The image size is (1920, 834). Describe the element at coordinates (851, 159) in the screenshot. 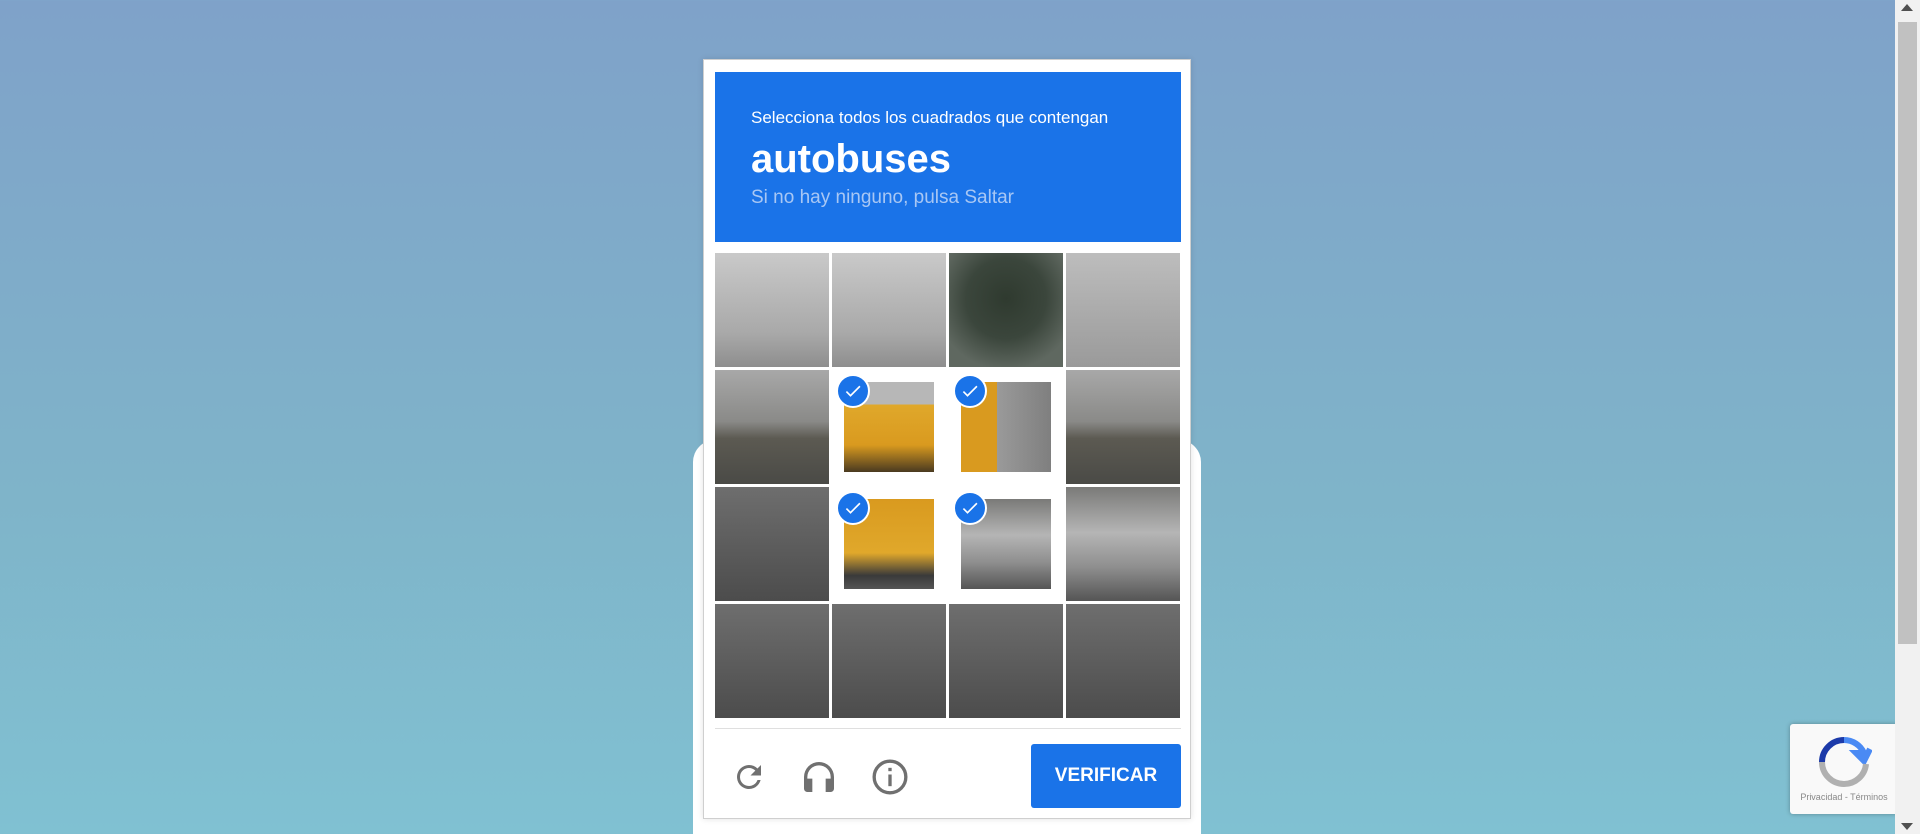

I see `captcha-target: autobuses` at that location.